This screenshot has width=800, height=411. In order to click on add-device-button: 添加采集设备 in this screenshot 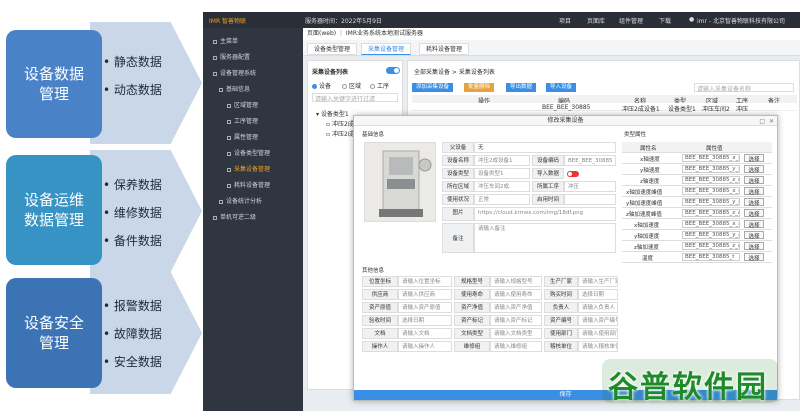, I will do `click(433, 87)`.